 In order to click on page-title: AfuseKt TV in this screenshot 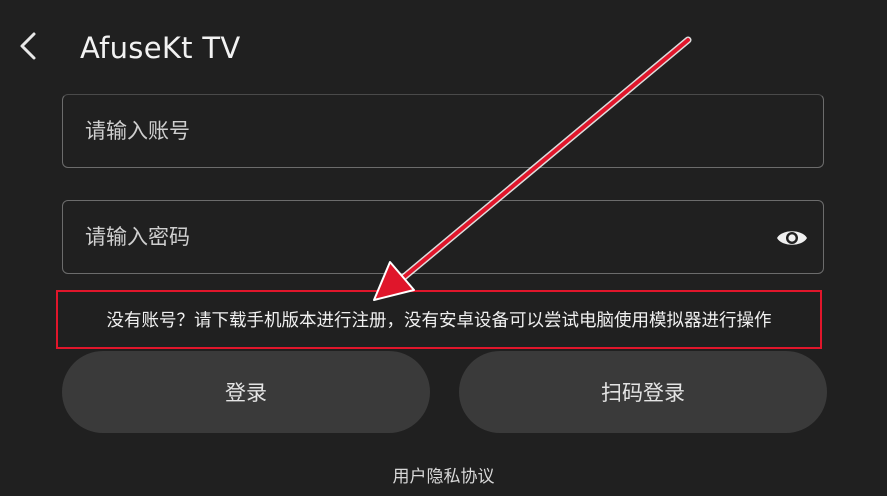, I will do `click(160, 48)`.